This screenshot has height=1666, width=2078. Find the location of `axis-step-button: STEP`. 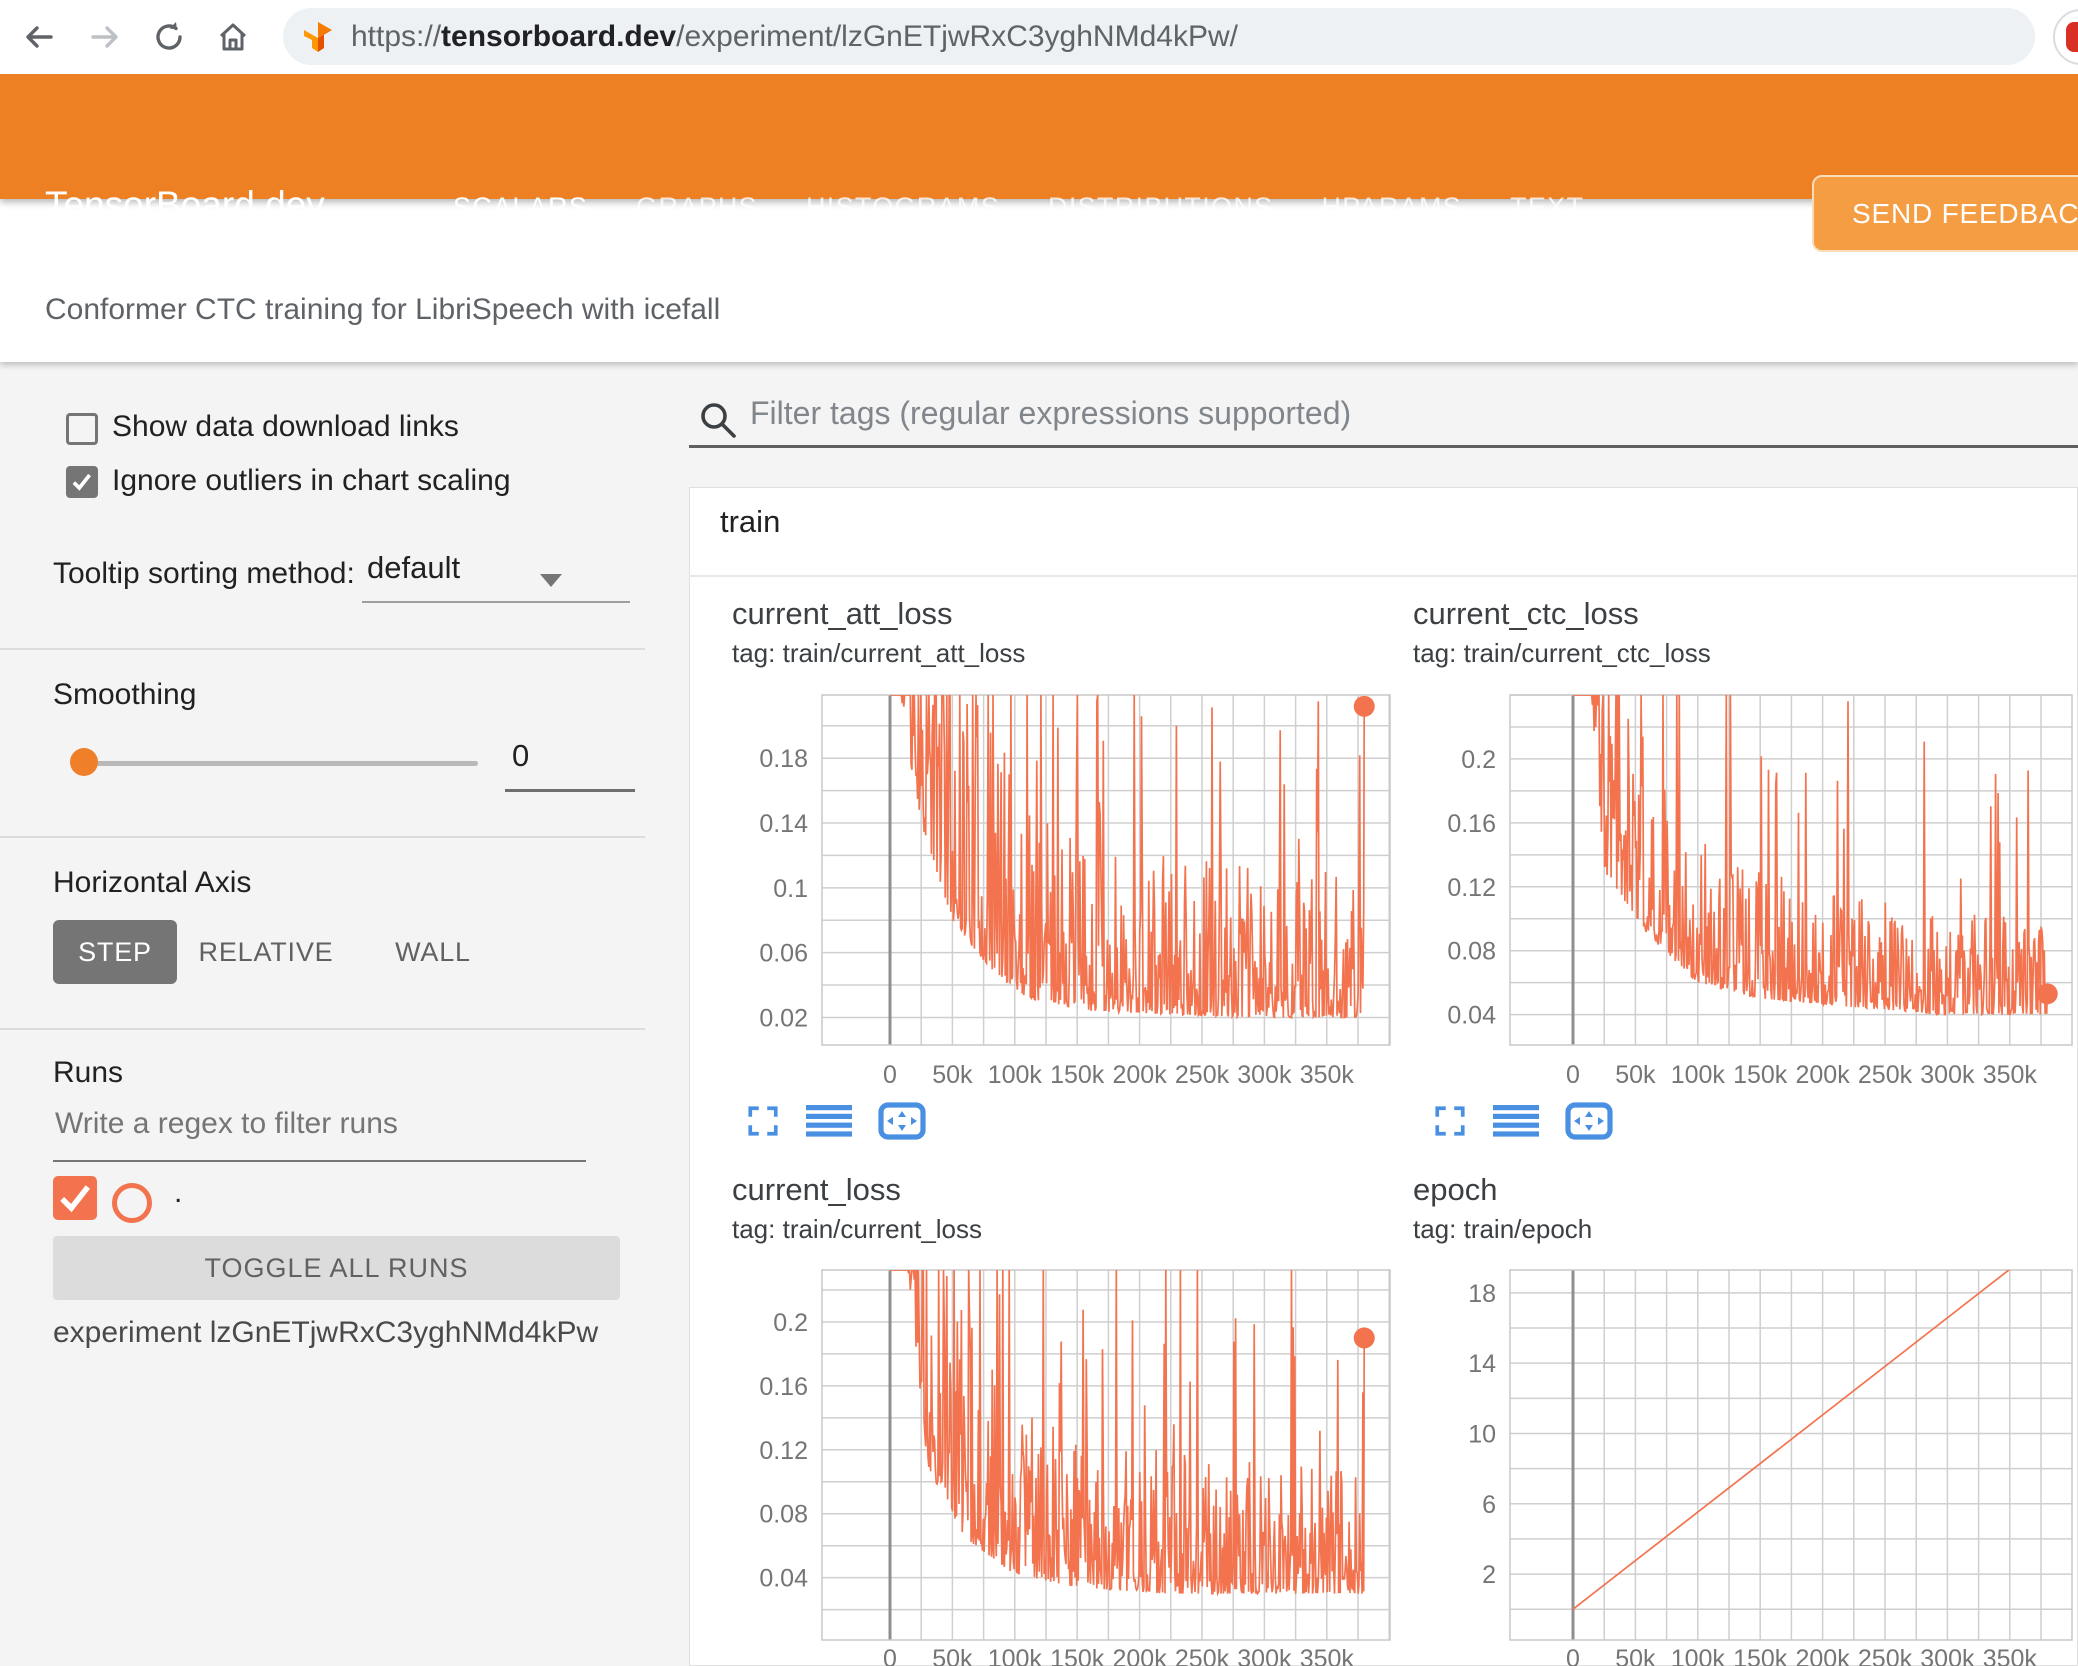

axis-step-button: STEP is located at coordinates (115, 952).